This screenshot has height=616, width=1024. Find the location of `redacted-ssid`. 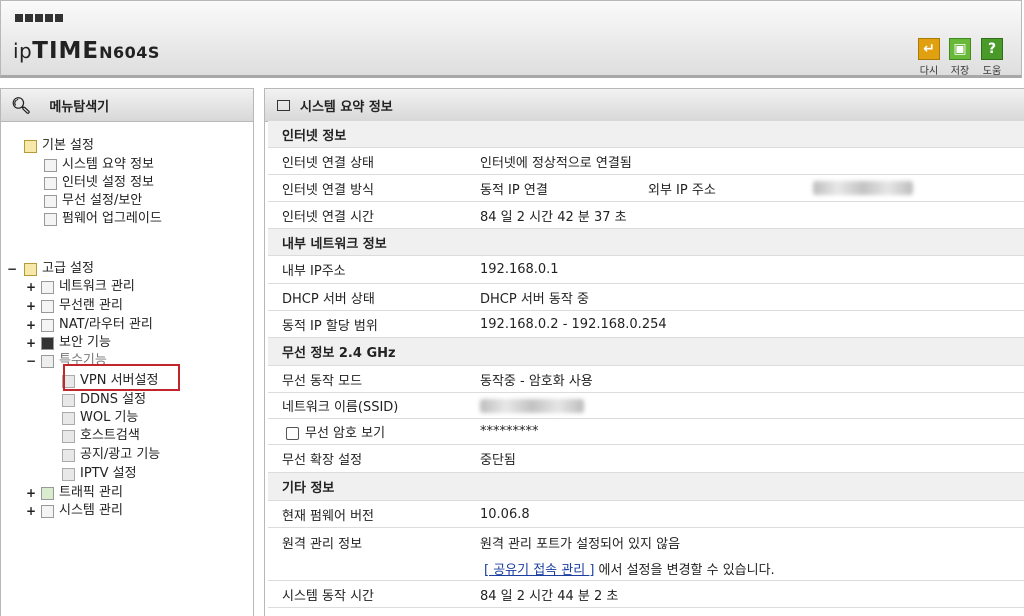

redacted-ssid is located at coordinates (532, 405).